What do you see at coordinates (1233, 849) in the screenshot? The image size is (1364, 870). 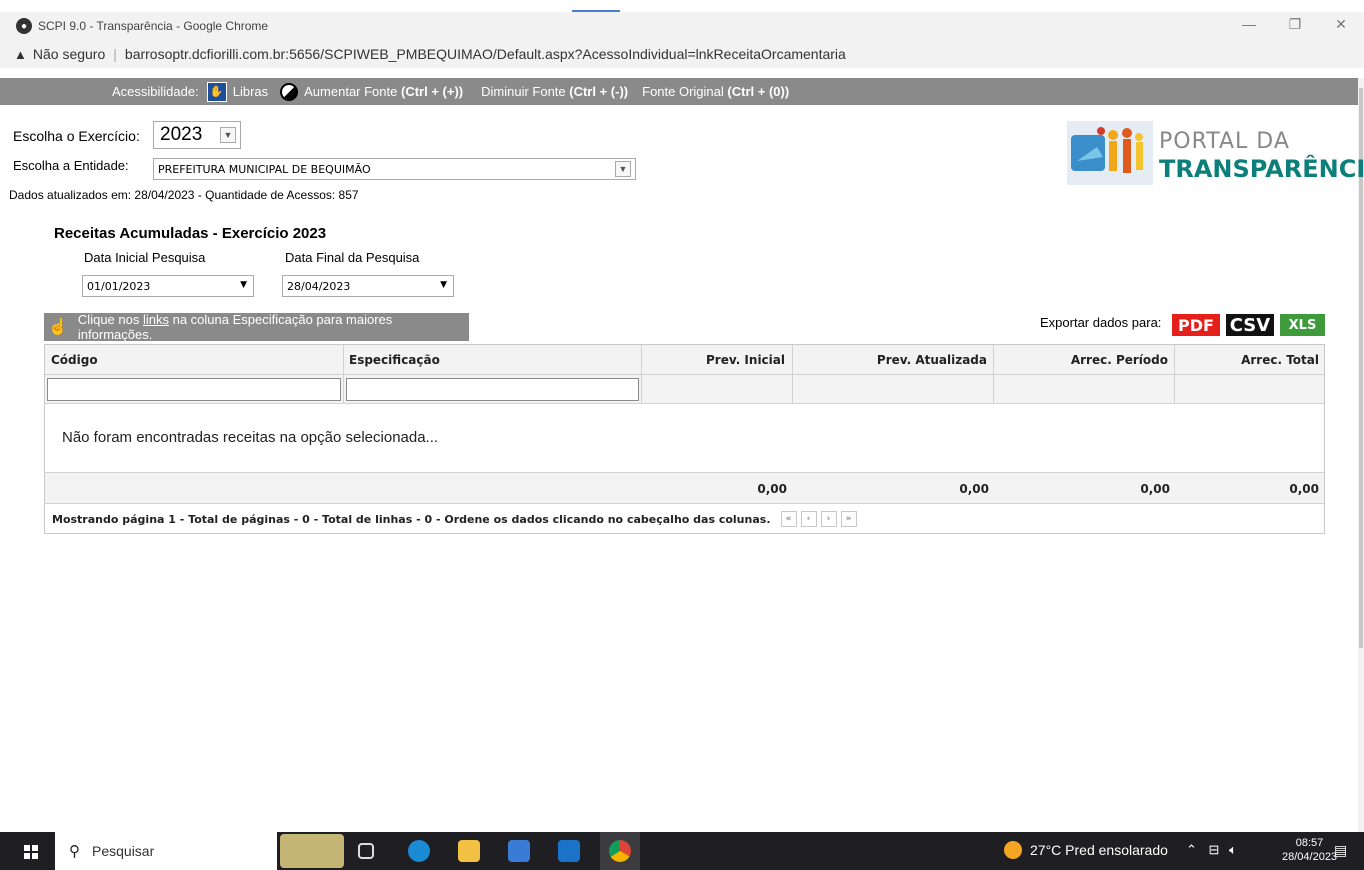 I see `volume-icon: 🔈︎` at bounding box center [1233, 849].